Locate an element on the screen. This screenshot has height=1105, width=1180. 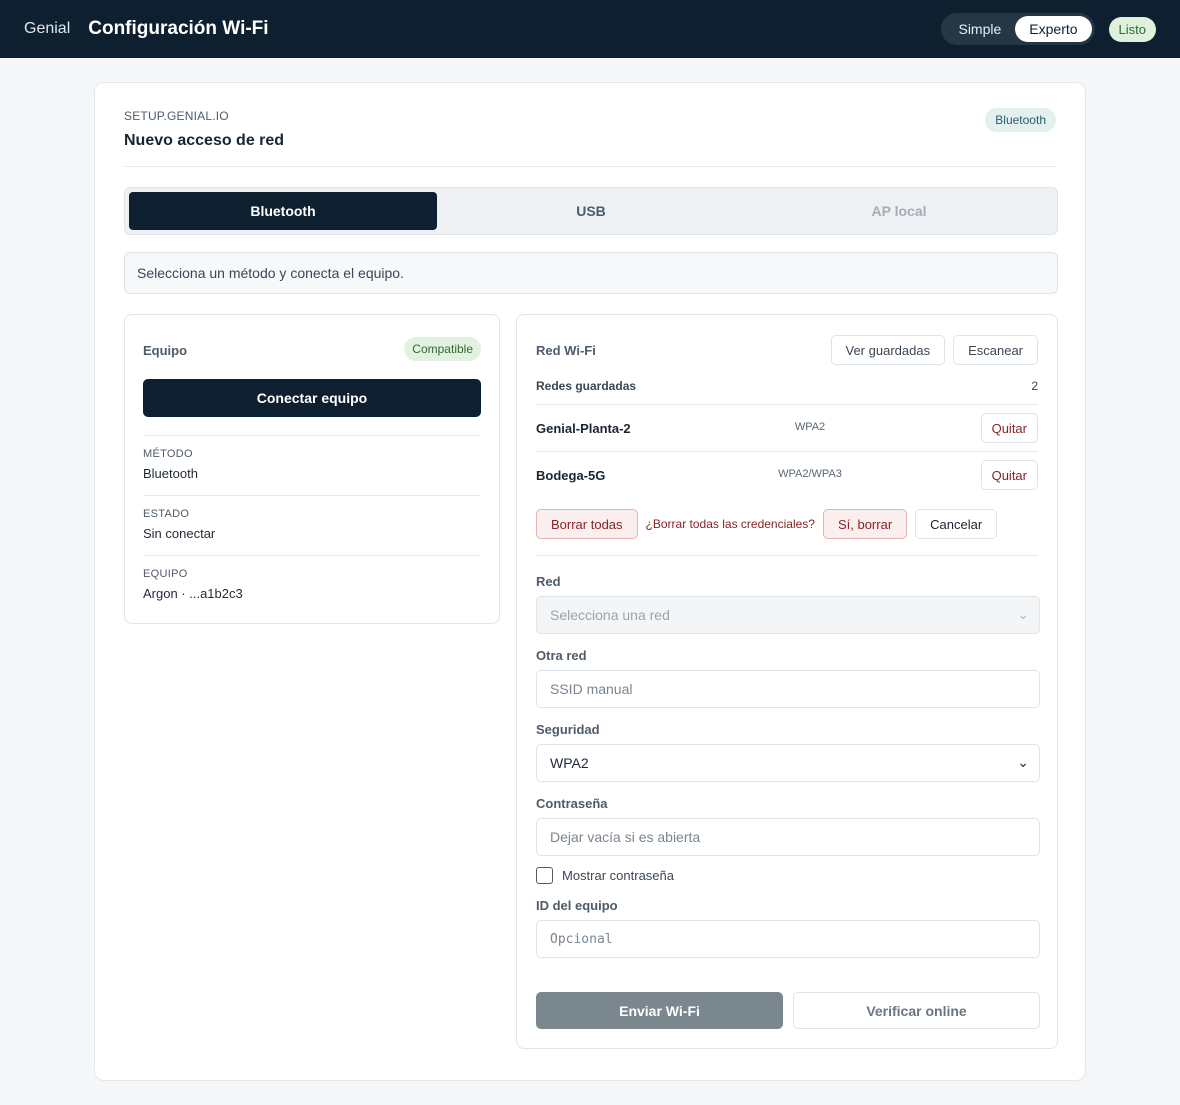
show-password-row: Mostrar contraseña is located at coordinates (787, 875).